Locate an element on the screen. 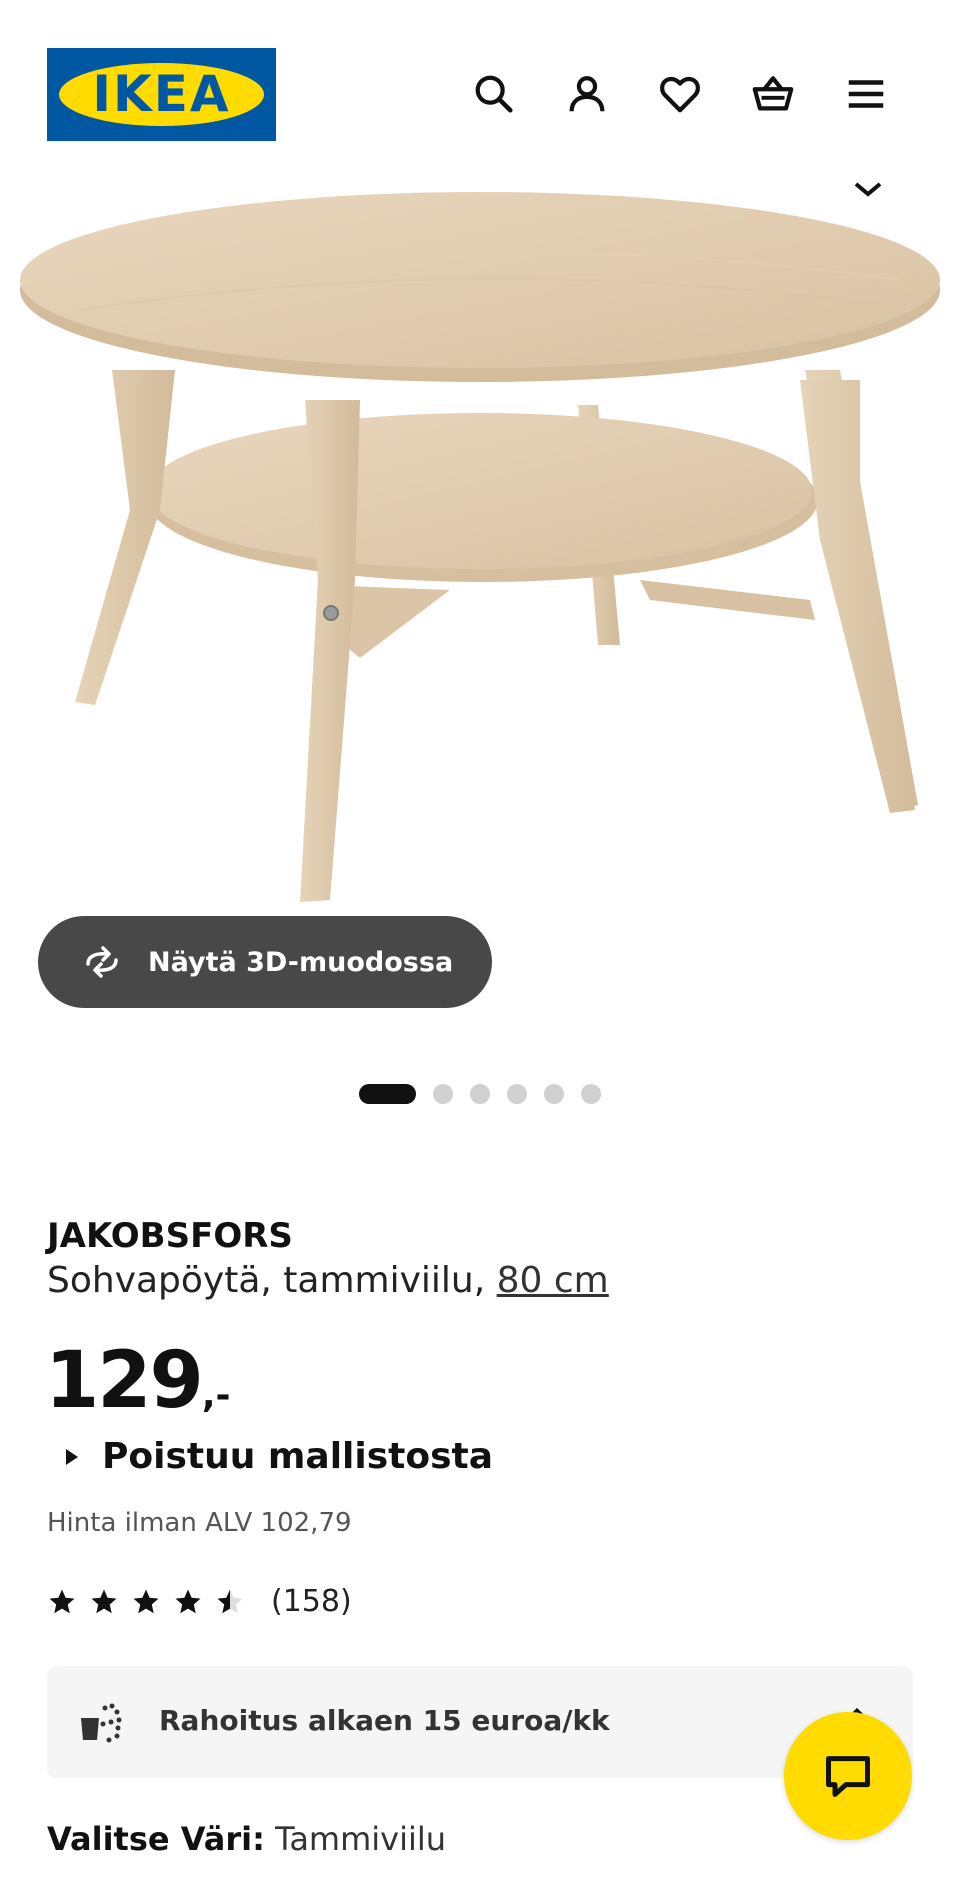 The width and height of the screenshot is (960, 1888). rotate-3d-icon is located at coordinates (102, 962).